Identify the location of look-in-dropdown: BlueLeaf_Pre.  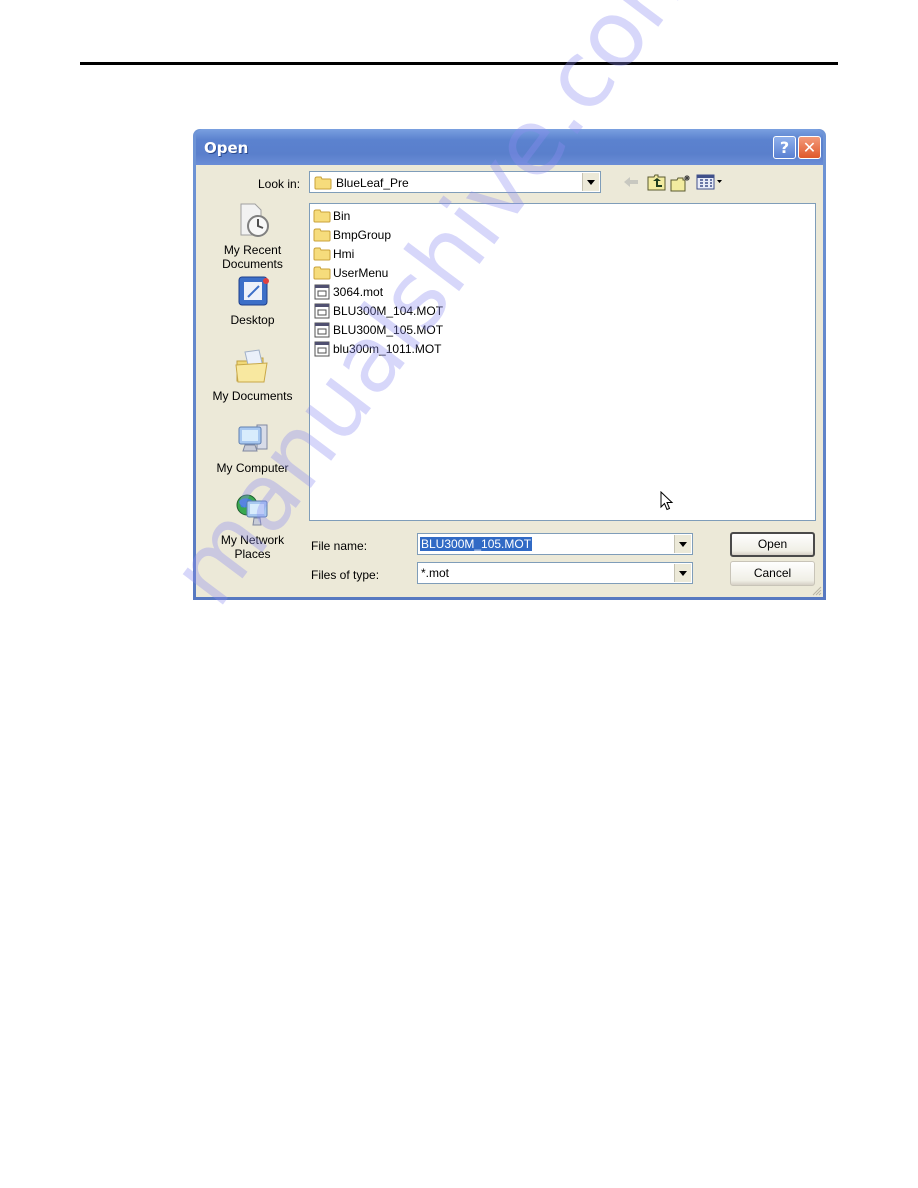
(455, 182).